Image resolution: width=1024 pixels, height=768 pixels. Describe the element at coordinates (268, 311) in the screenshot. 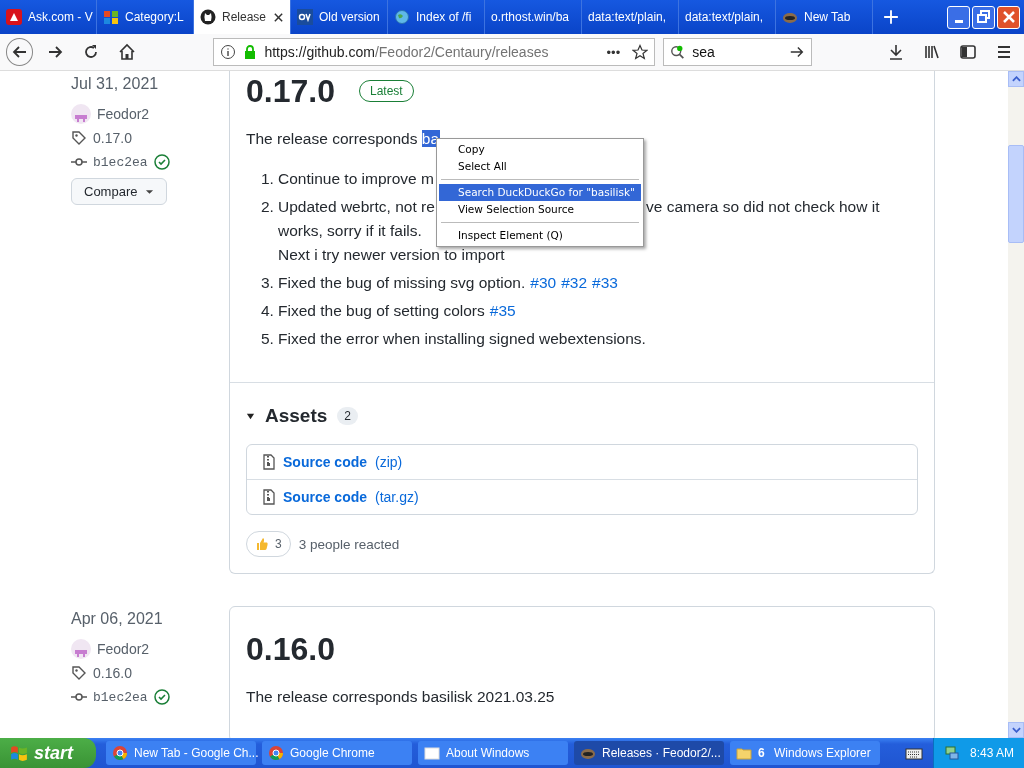

I see `list-number: 4.` at that location.